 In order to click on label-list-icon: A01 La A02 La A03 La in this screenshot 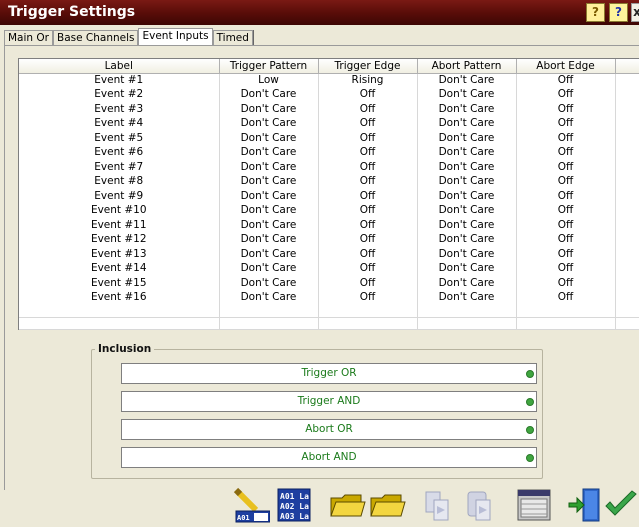, I will do `click(294, 505)`.